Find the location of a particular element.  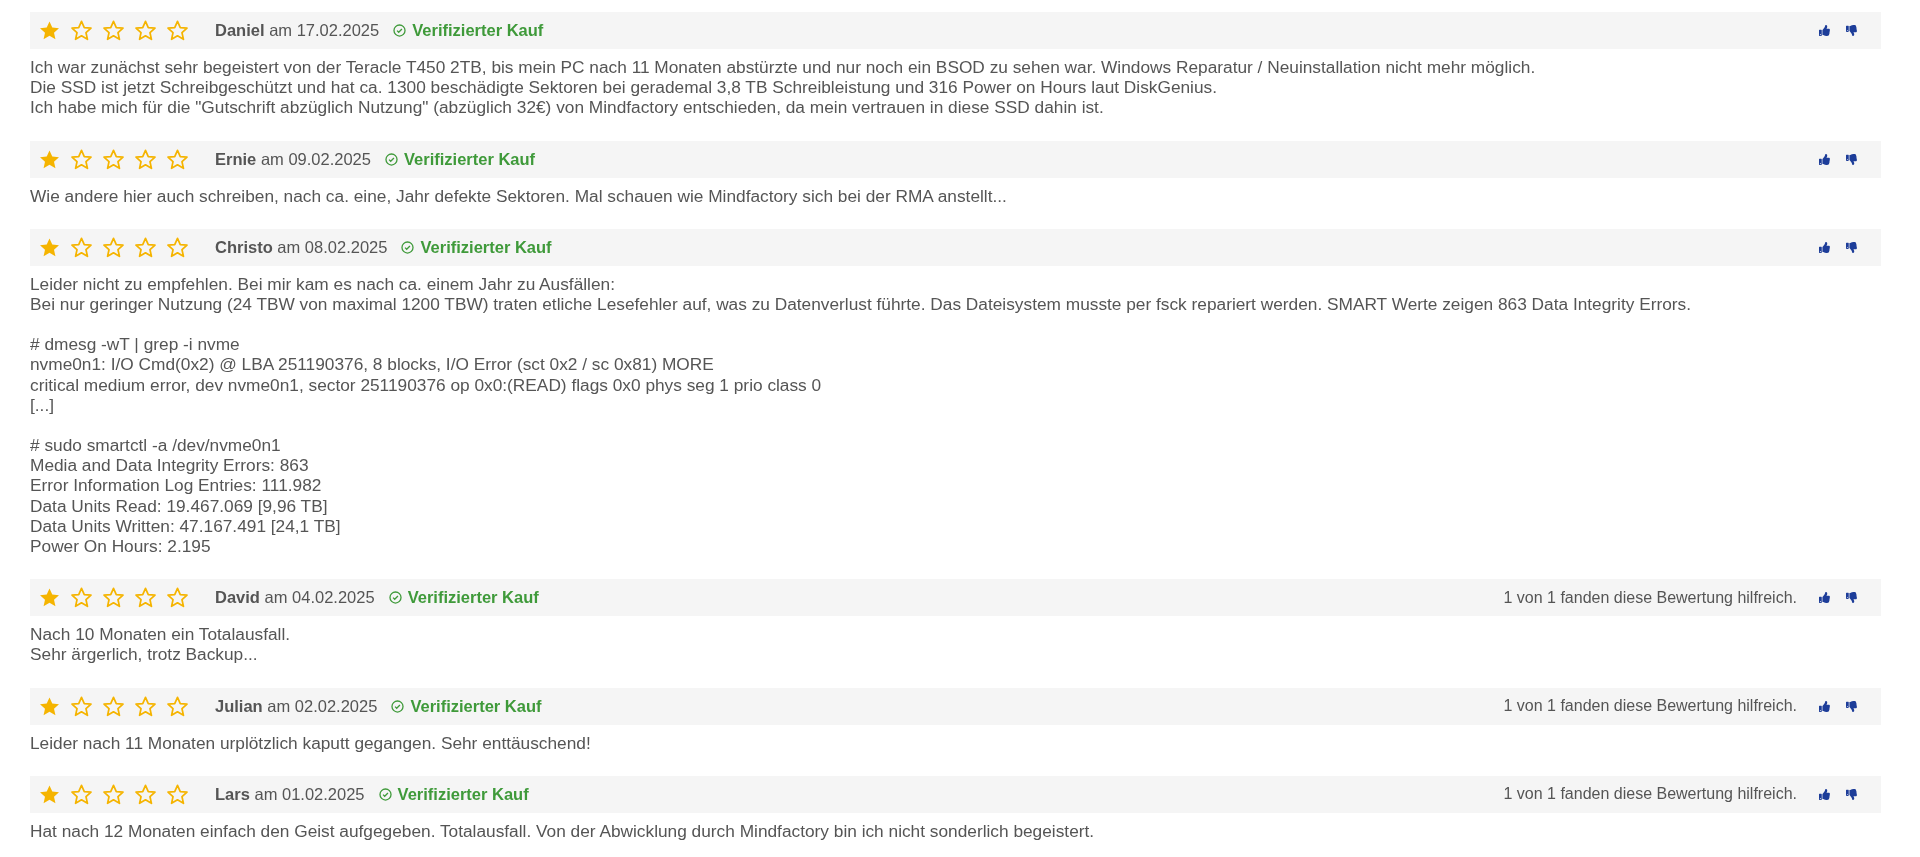

review-author: Christo am 08.02.2025 is located at coordinates (301, 247).